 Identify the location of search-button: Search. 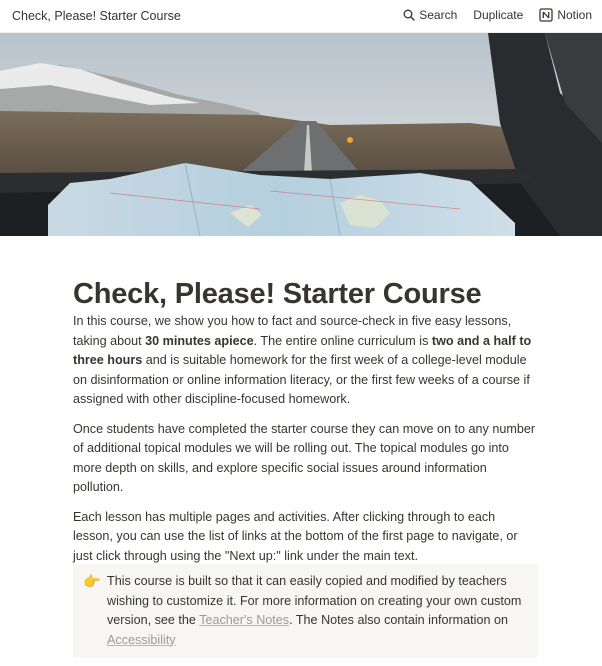
(430, 15).